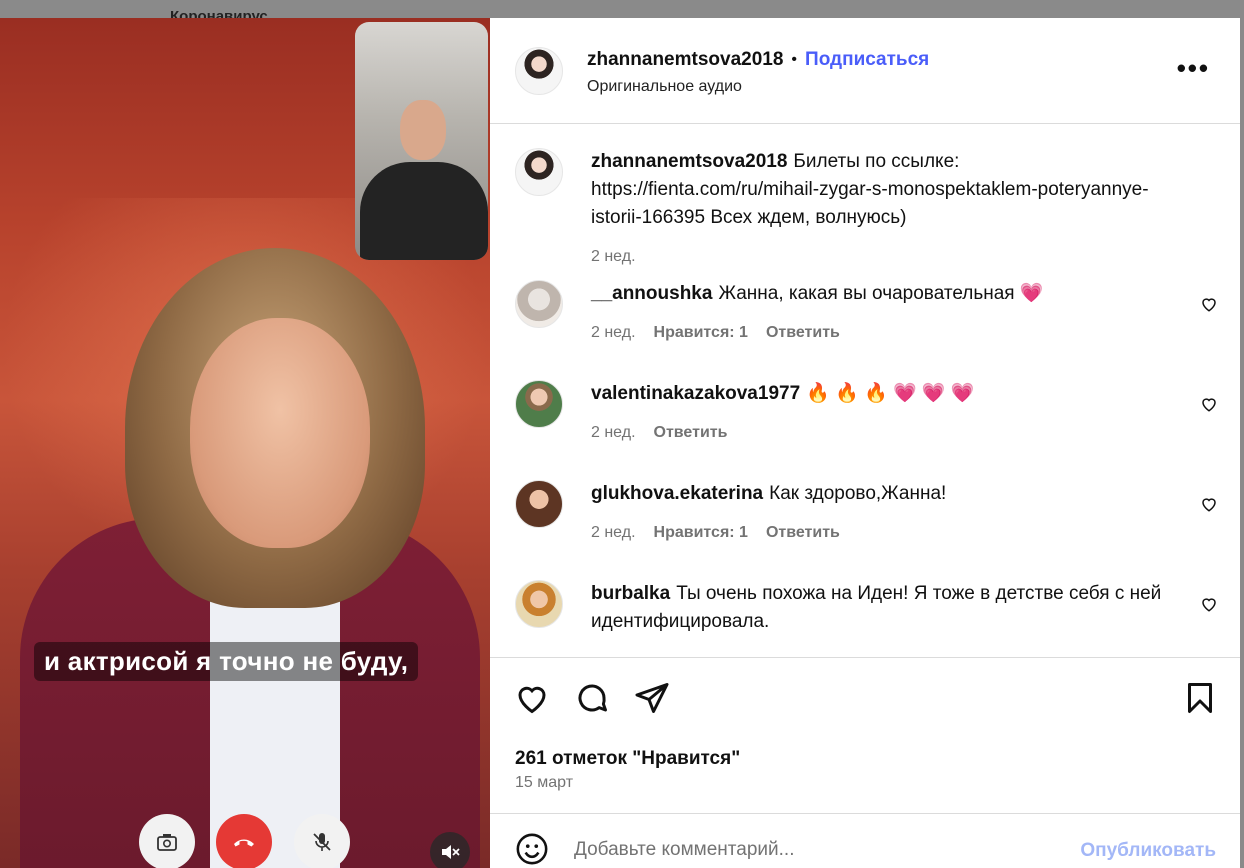 The width and height of the screenshot is (1244, 868). I want to click on comment-text: Жанна, какая вы очаровательная, so click(866, 293).